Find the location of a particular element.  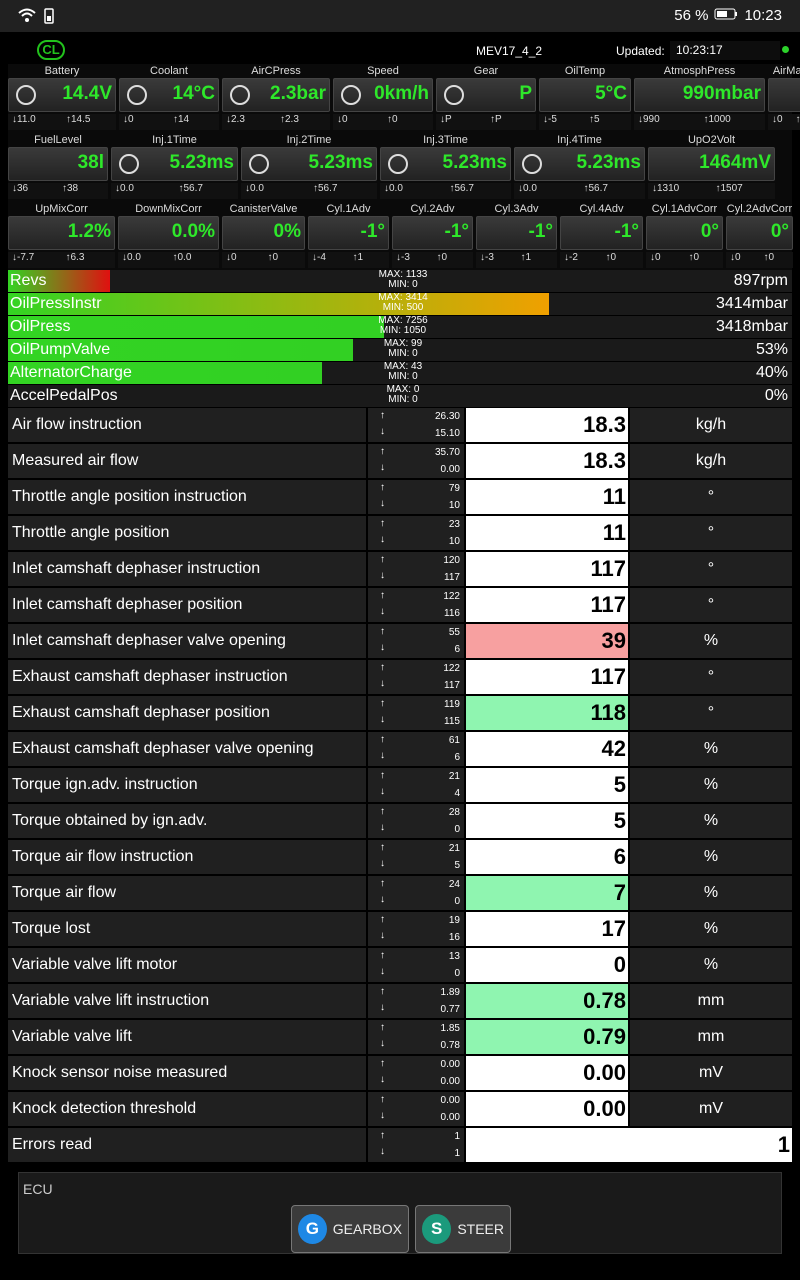

gauge-minmax: ↓0 ↑0 is located at coordinates (684, 260).